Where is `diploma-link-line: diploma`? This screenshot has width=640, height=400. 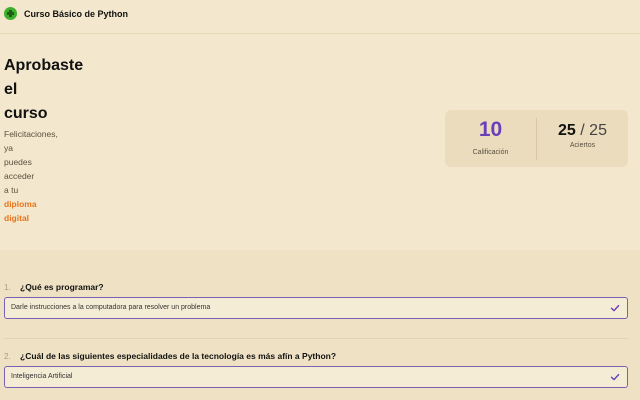 diploma-link-line: diploma is located at coordinates (39, 204).